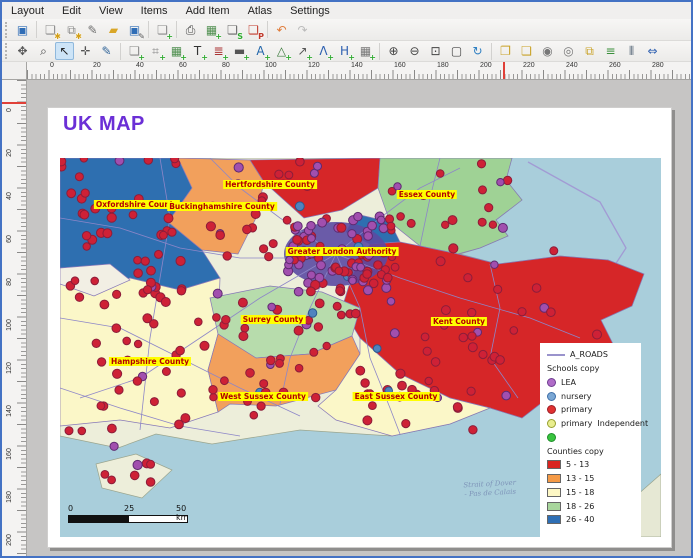  Describe the element at coordinates (477, 51) in the screenshot. I see `refresh-icon: ↻` at that location.